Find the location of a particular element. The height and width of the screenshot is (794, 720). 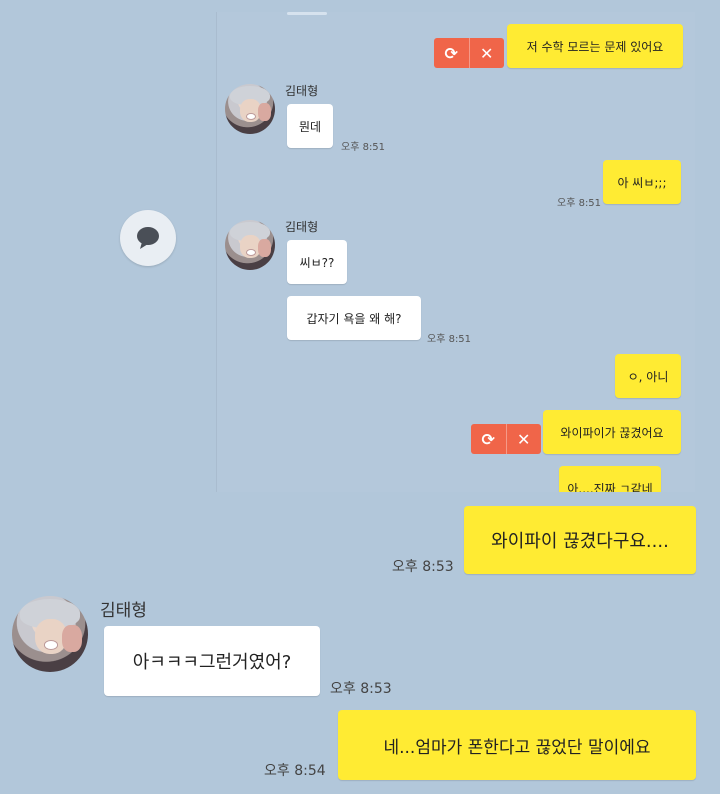

chat-bubble-button is located at coordinates (148, 238).